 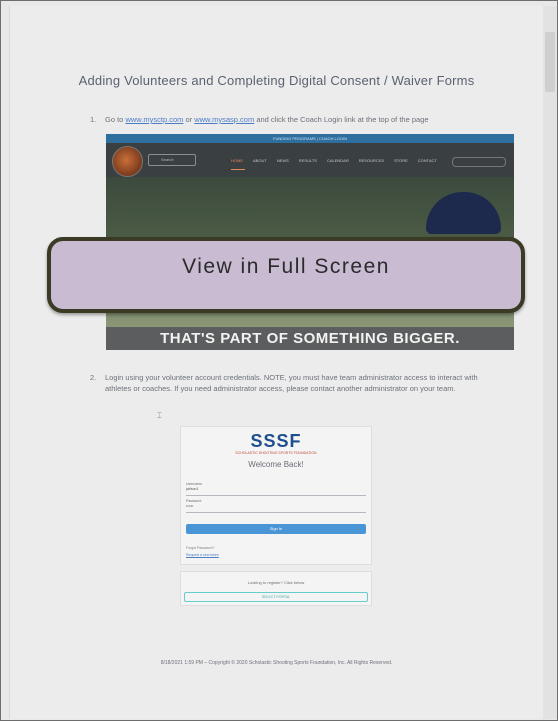 I want to click on scrollbar-thumb, so click(x=550, y=62).